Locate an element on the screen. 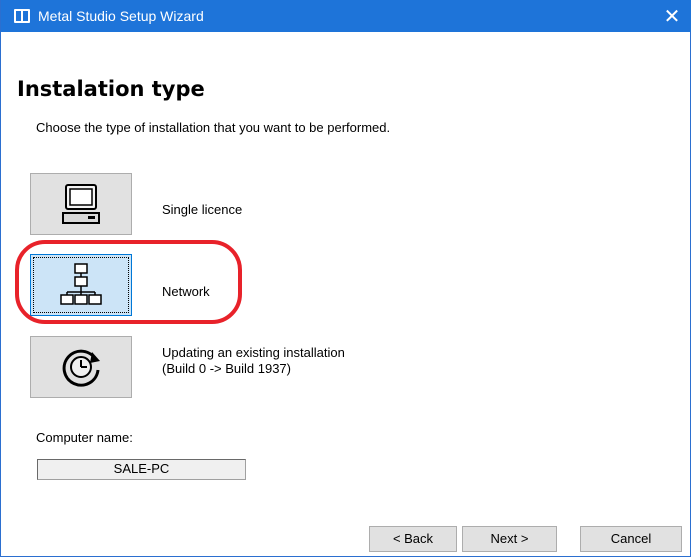 This screenshot has width=691, height=558. title-bar: Metal Studio Setup Wizard ✕ is located at coordinates (346, 16).